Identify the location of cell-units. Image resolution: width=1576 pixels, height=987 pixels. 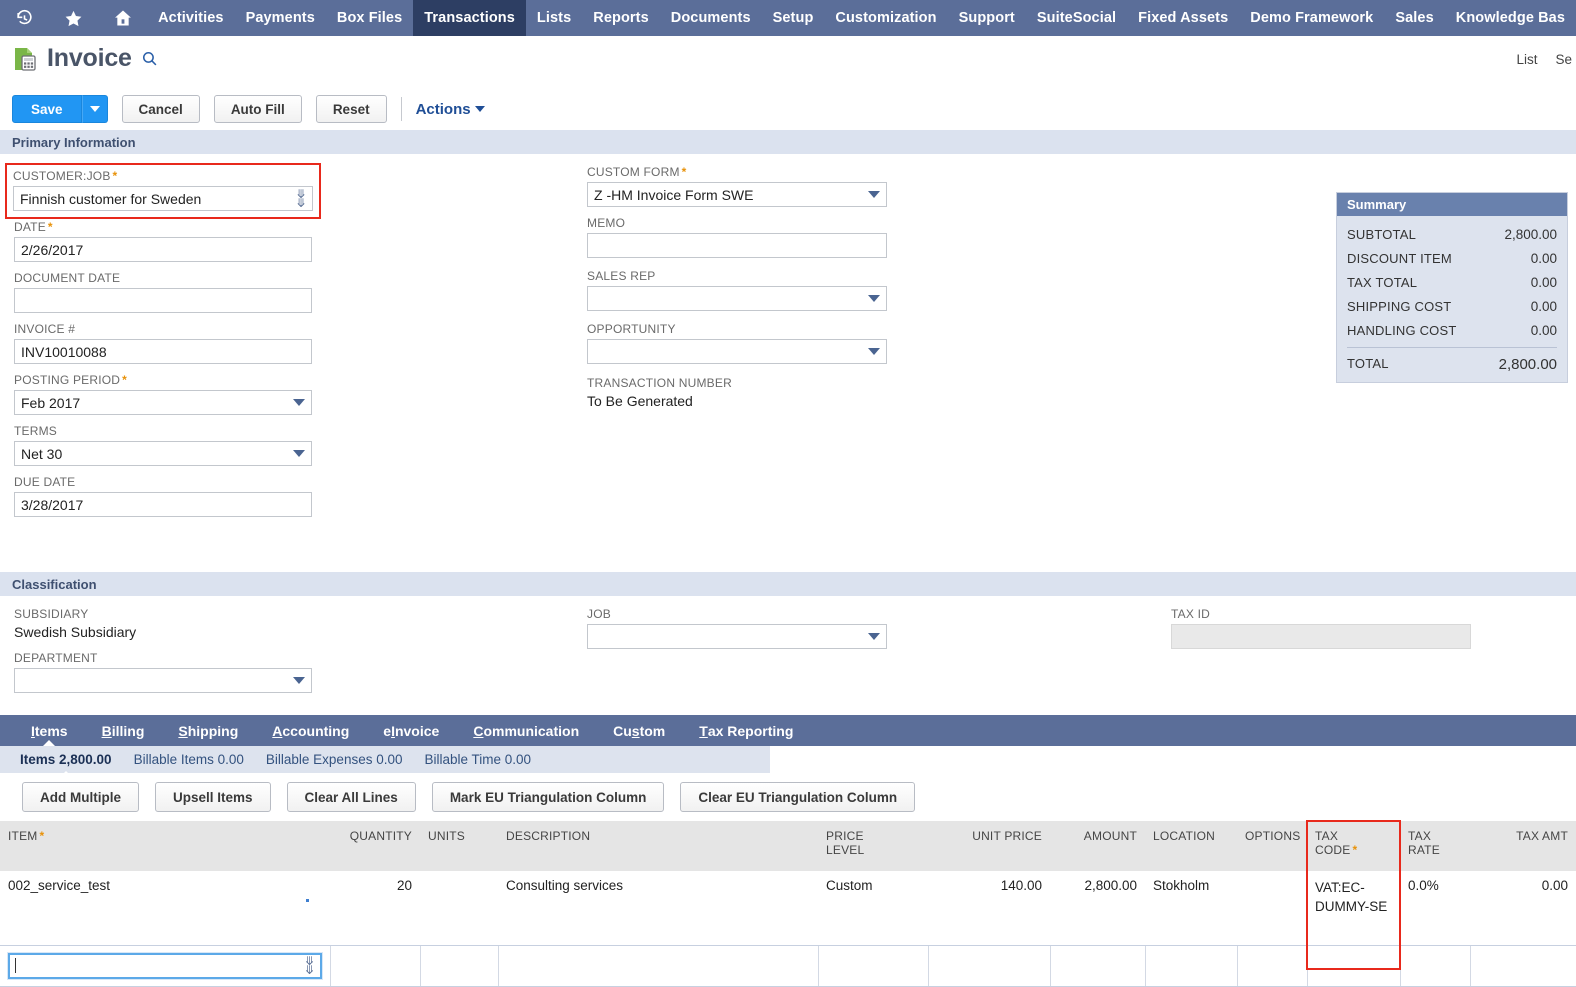
(459, 908).